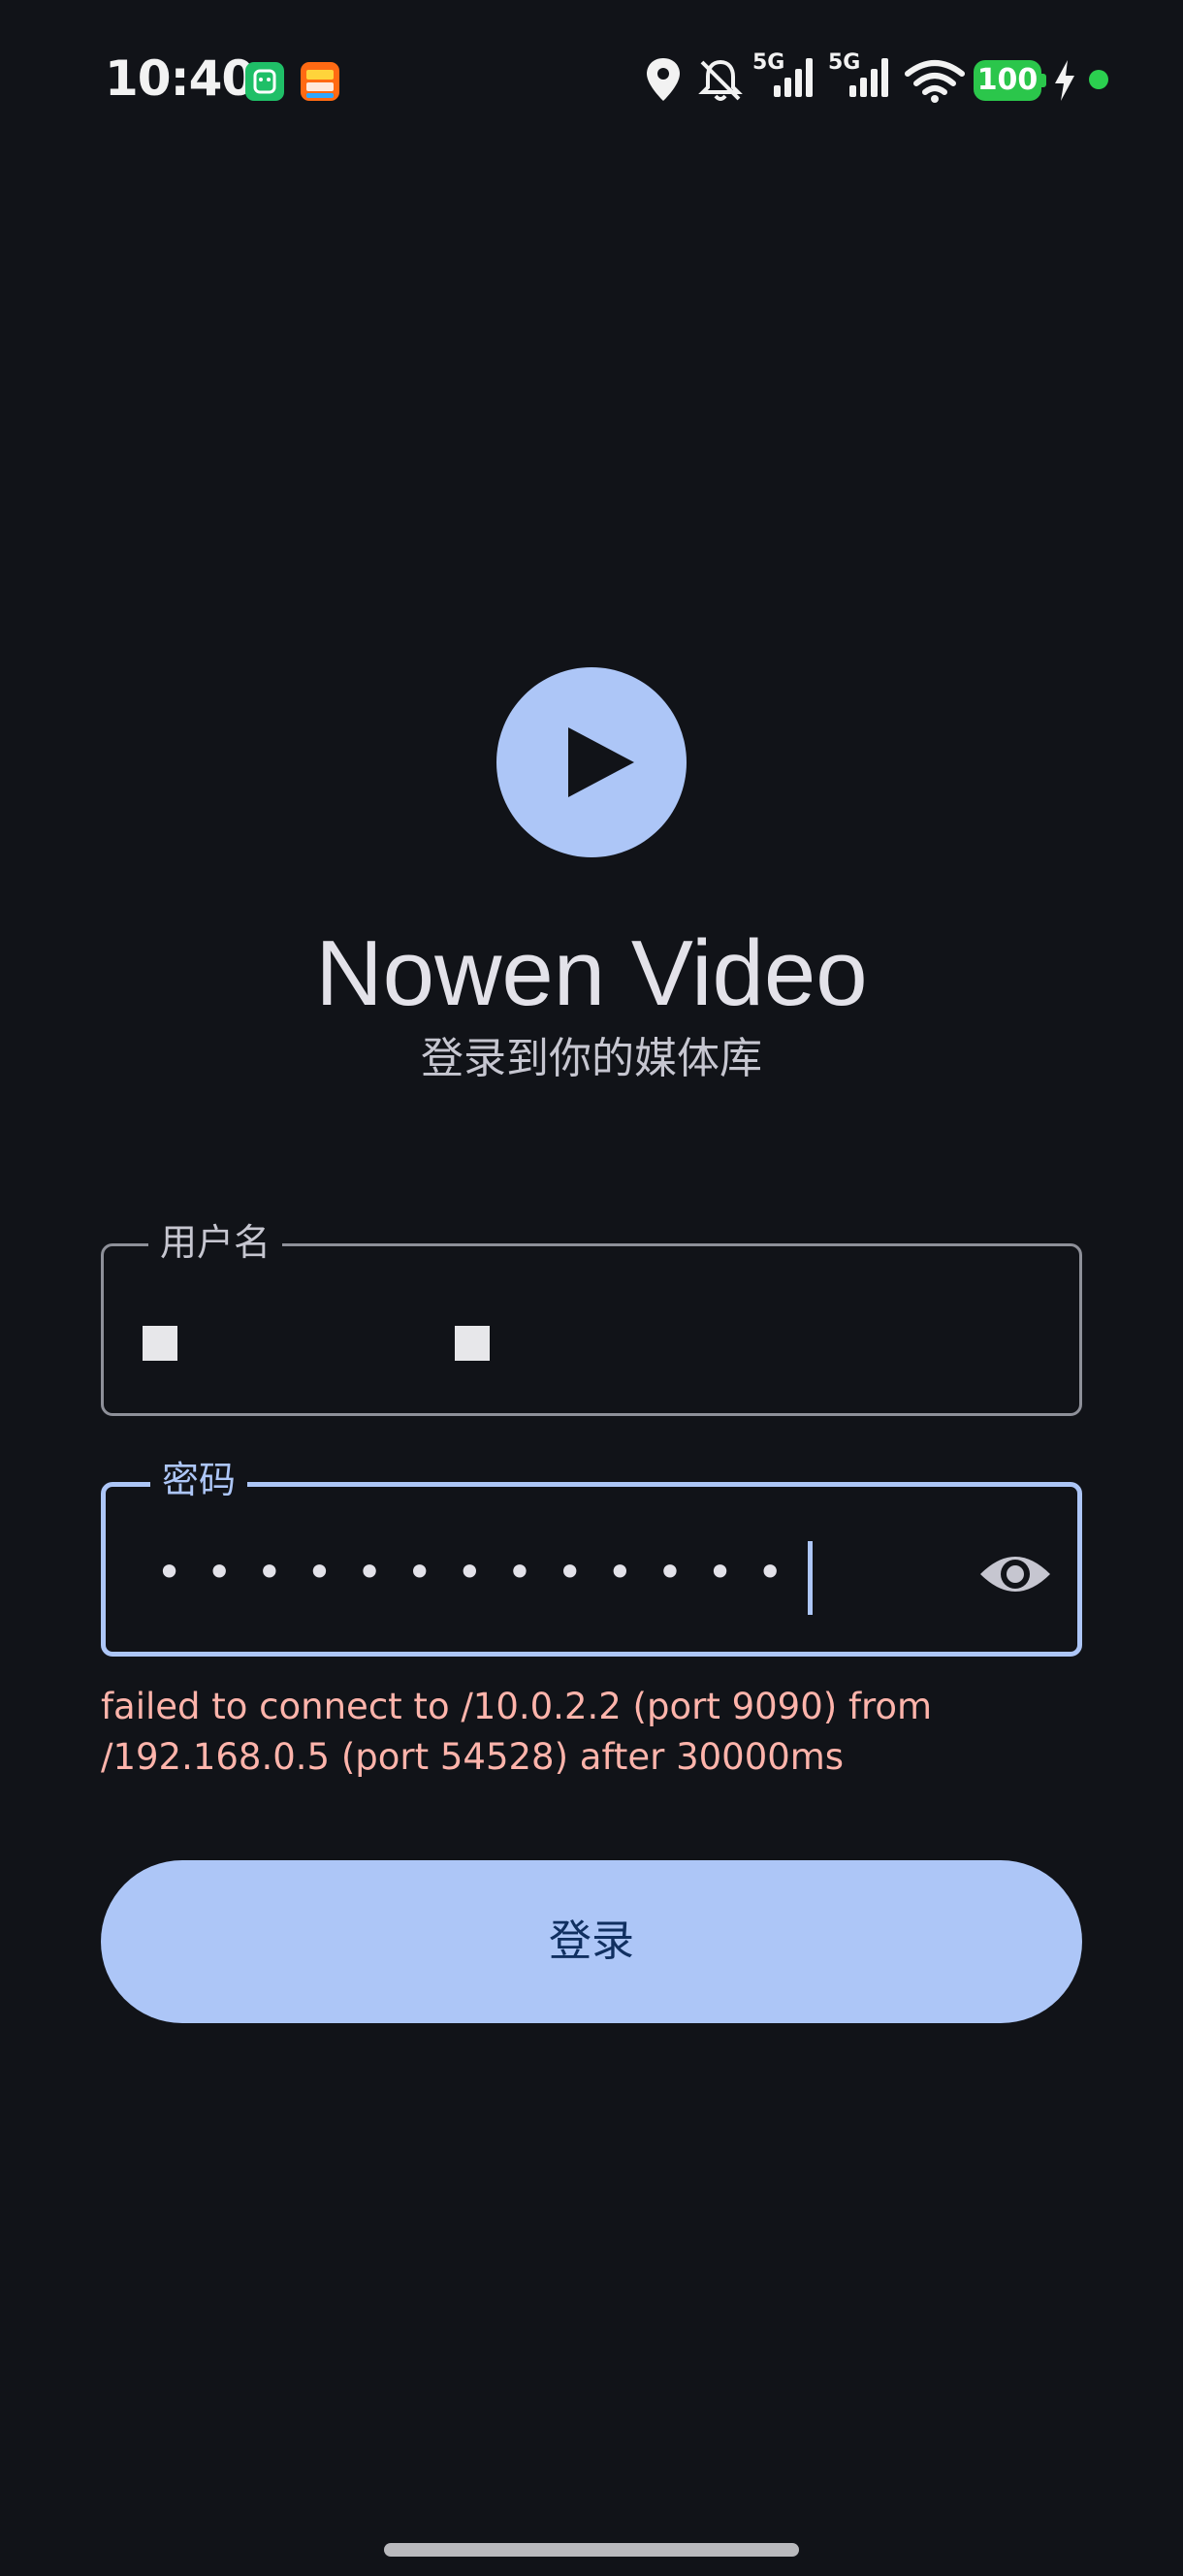 The image size is (1183, 2576). I want to click on password-input: •••••••••••••, so click(481, 1572).